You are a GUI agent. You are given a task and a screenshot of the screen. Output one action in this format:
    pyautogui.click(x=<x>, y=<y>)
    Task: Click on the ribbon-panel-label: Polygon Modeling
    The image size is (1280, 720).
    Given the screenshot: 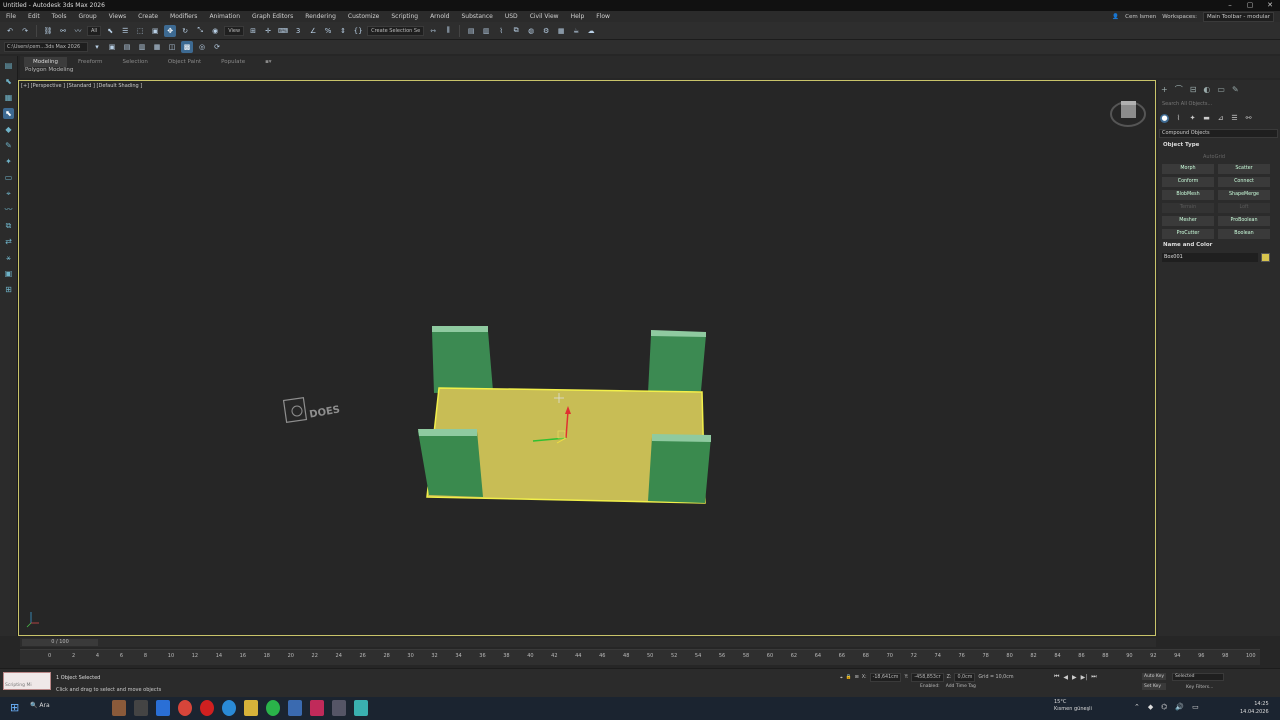 What is the action you would take?
    pyautogui.click(x=49, y=70)
    